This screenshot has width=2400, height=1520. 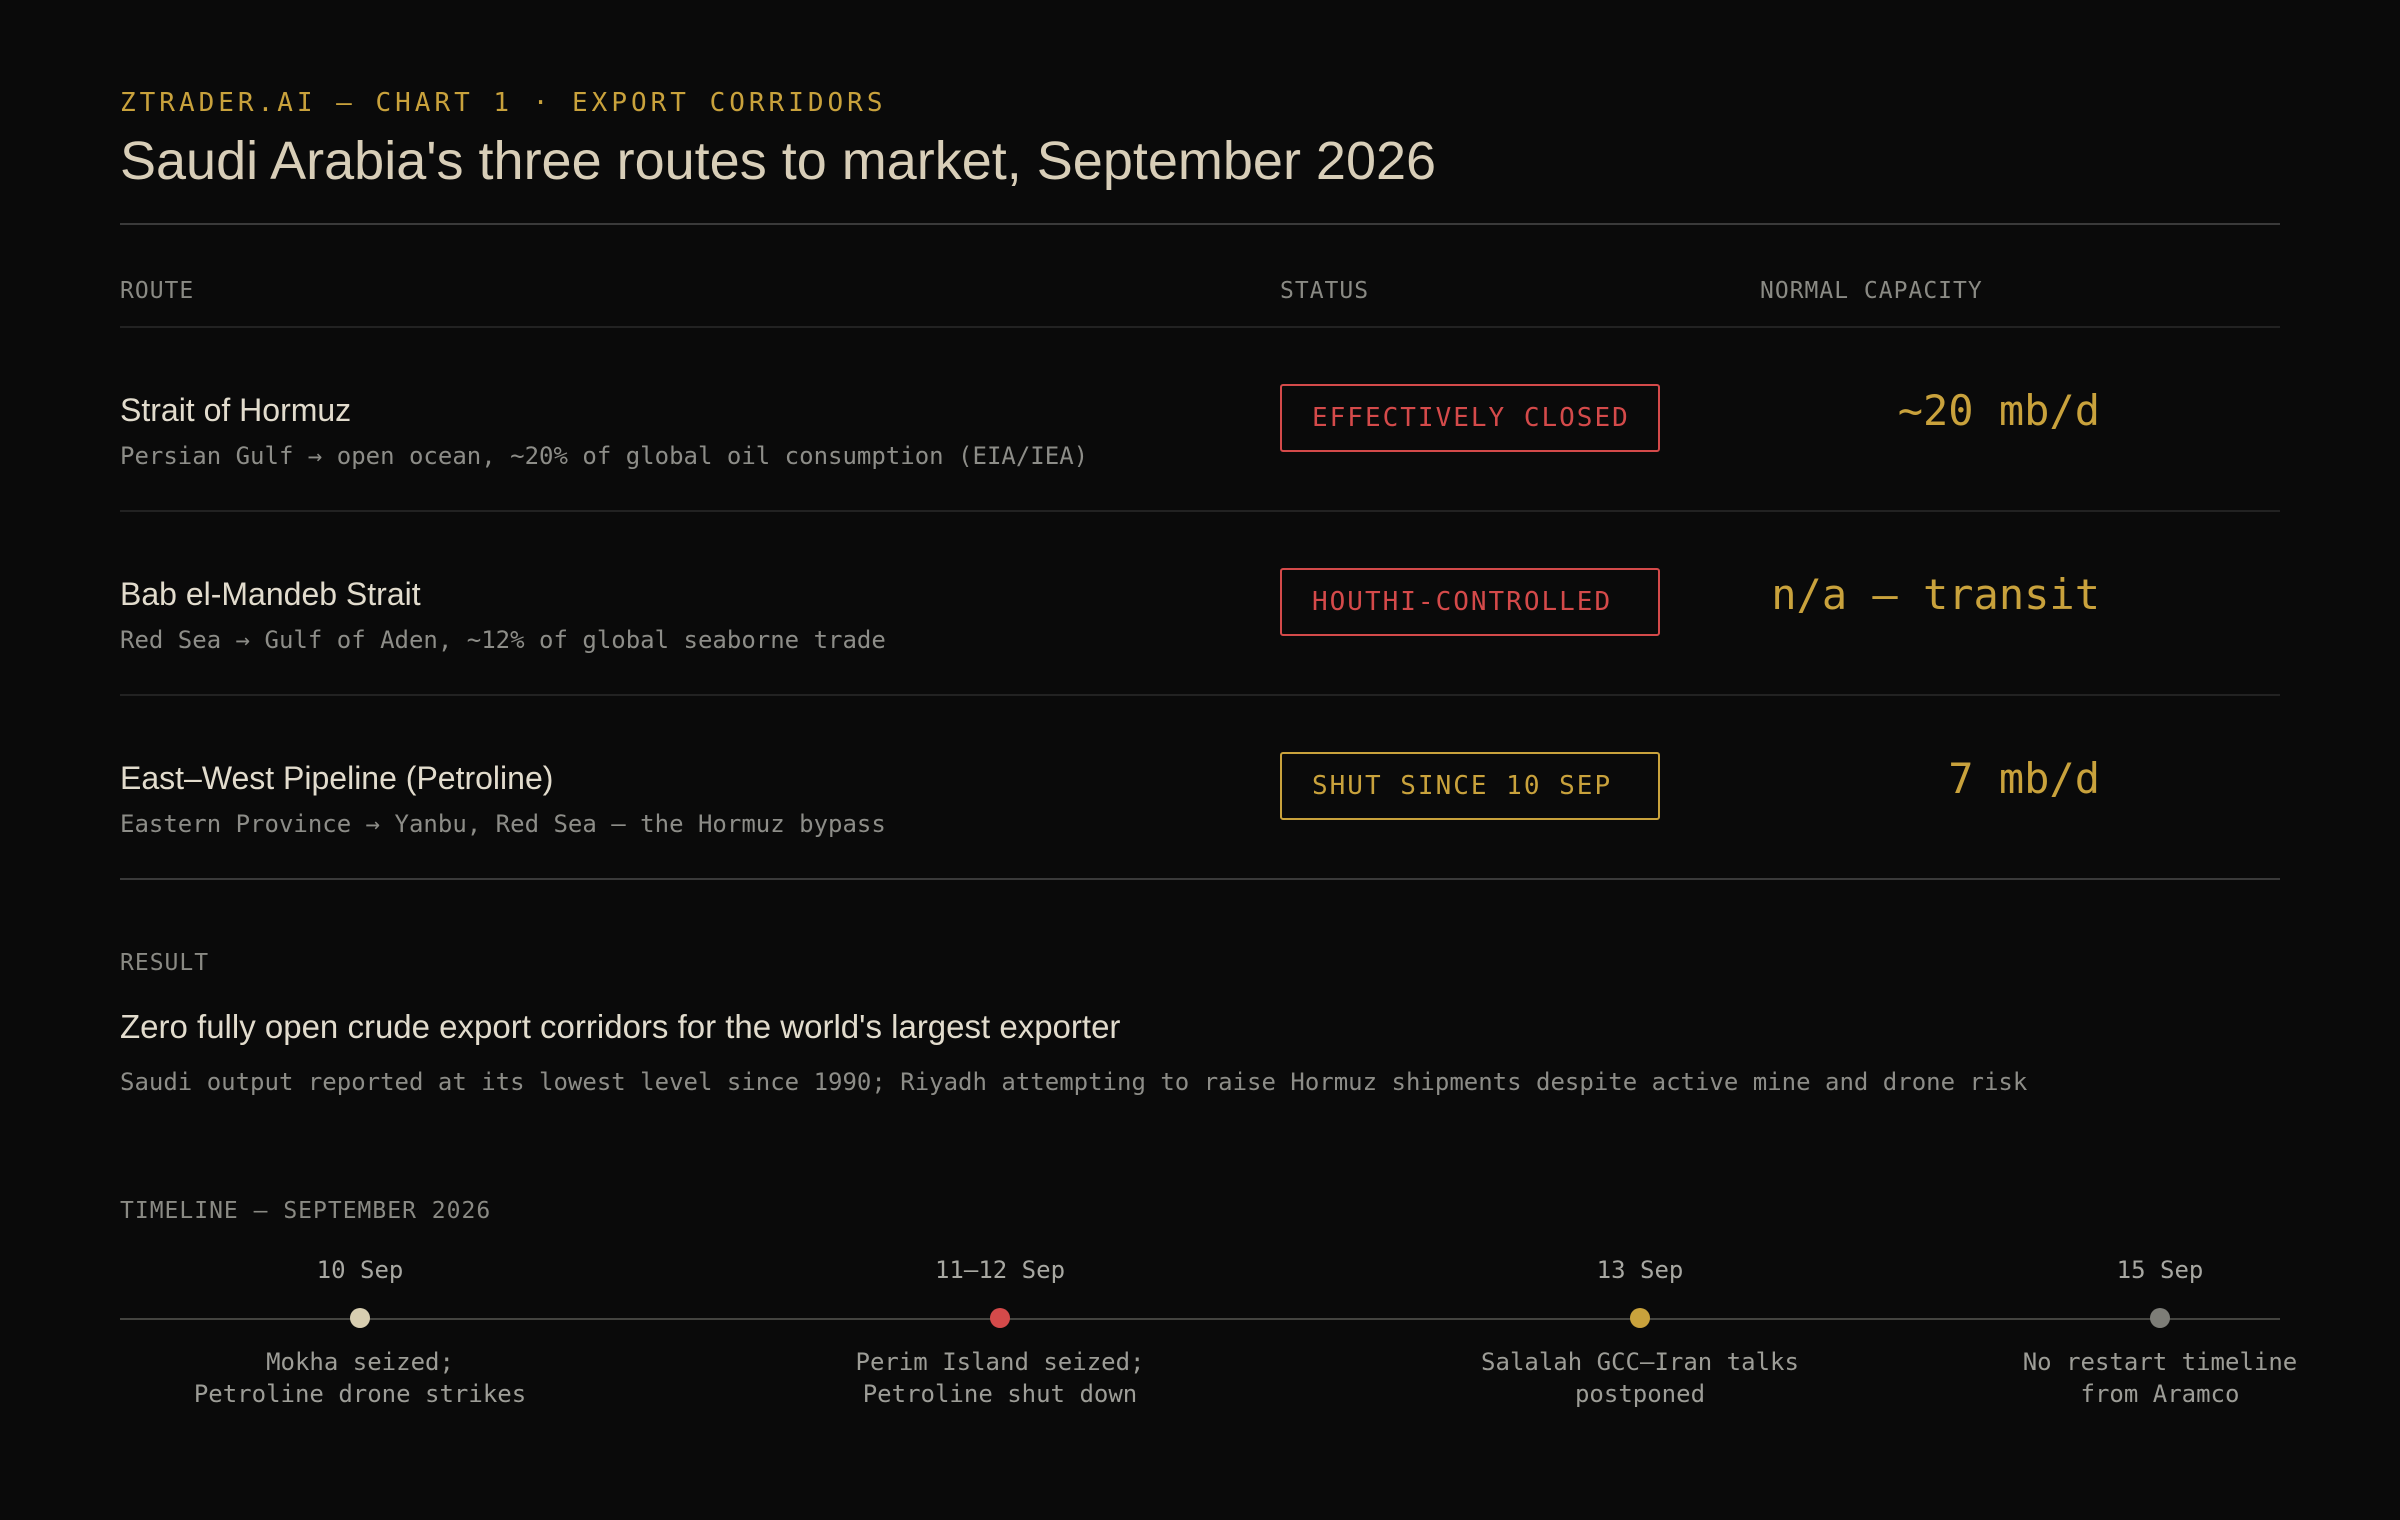 I want to click on title-divider, so click(x=1200, y=224).